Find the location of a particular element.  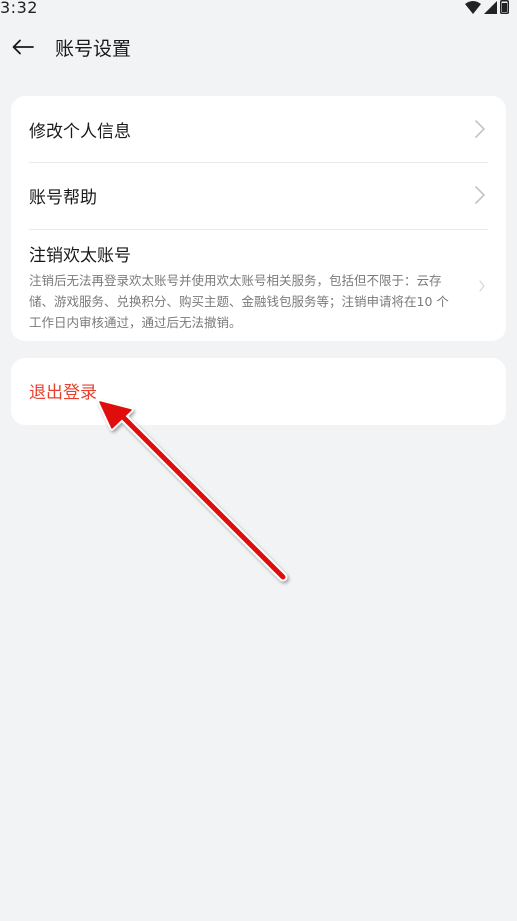

status-icons is located at coordinates (487, 8).